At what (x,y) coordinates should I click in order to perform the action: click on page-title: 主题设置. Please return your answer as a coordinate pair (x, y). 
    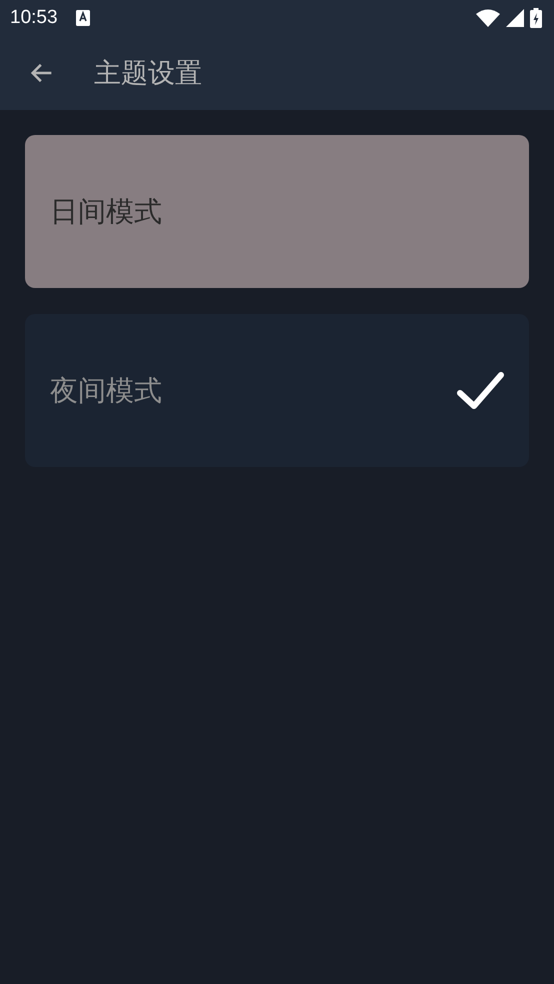
    Looking at the image, I should click on (148, 74).